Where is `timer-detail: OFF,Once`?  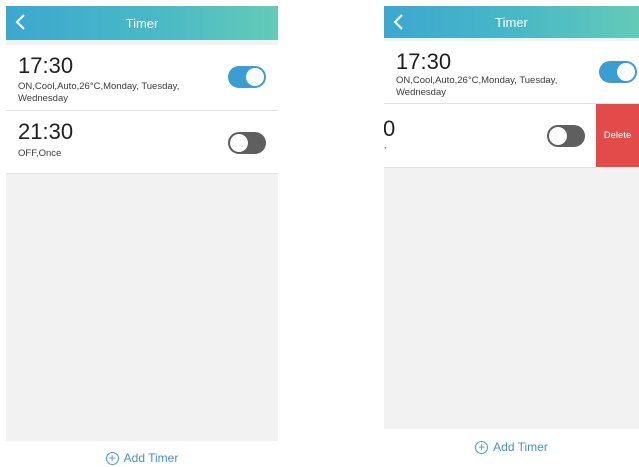 timer-detail: OFF,Once is located at coordinates (40, 153).